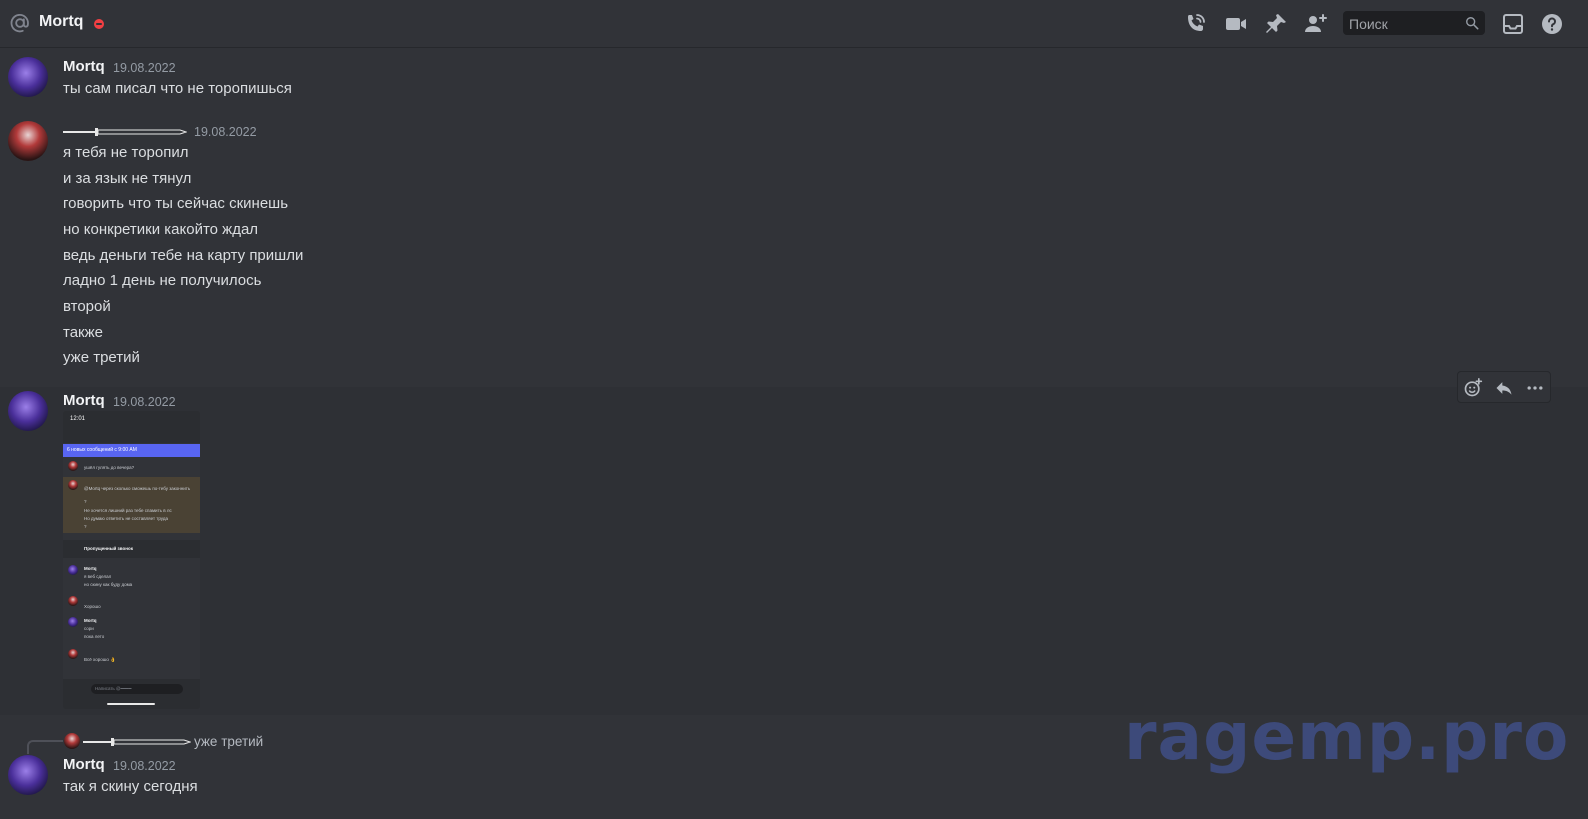 The height and width of the screenshot is (819, 1588). Describe the element at coordinates (84, 764) in the screenshot. I see `message-author: Mortq` at that location.